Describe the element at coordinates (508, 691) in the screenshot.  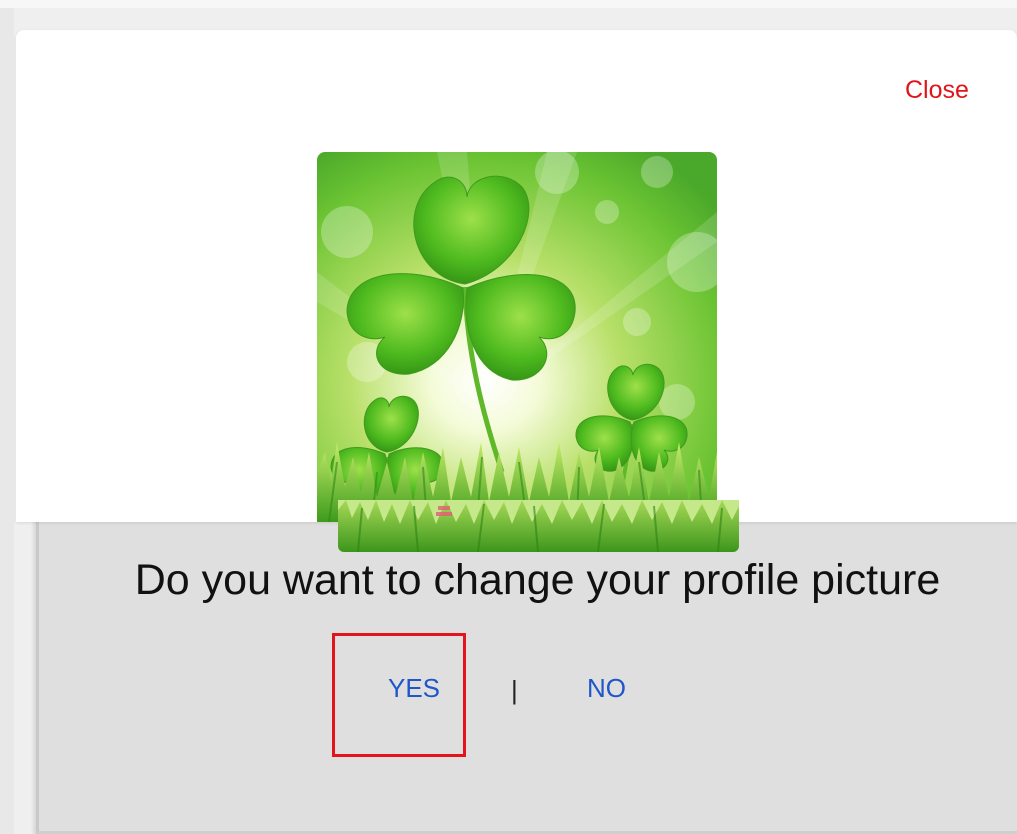
I see `answer-options: YES | NO` at that location.